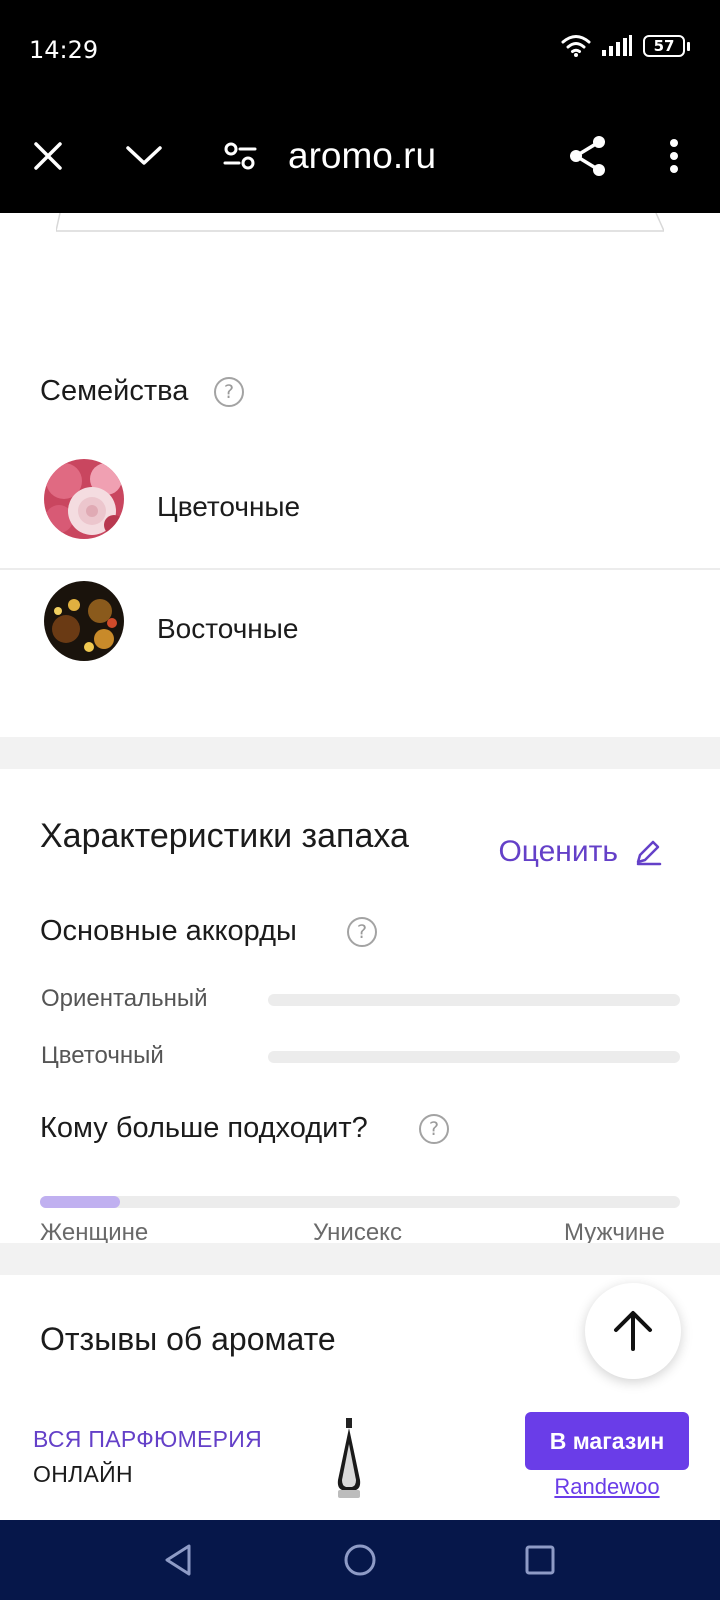  I want to click on system-nav-bar, so click(360, 1560).